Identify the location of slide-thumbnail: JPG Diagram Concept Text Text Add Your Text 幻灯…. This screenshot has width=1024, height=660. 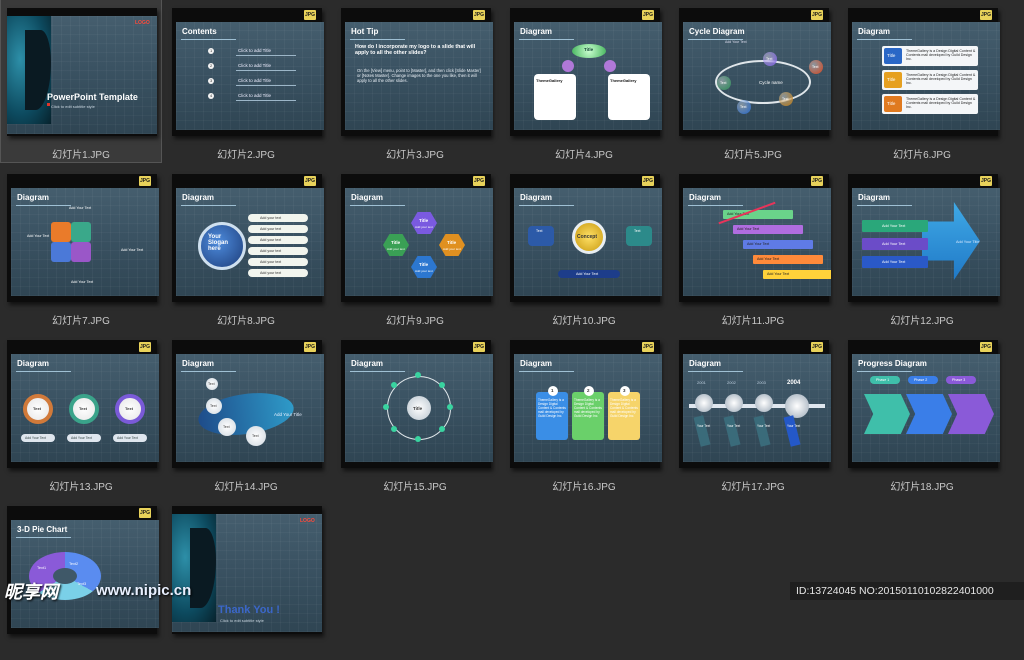
(584, 247).